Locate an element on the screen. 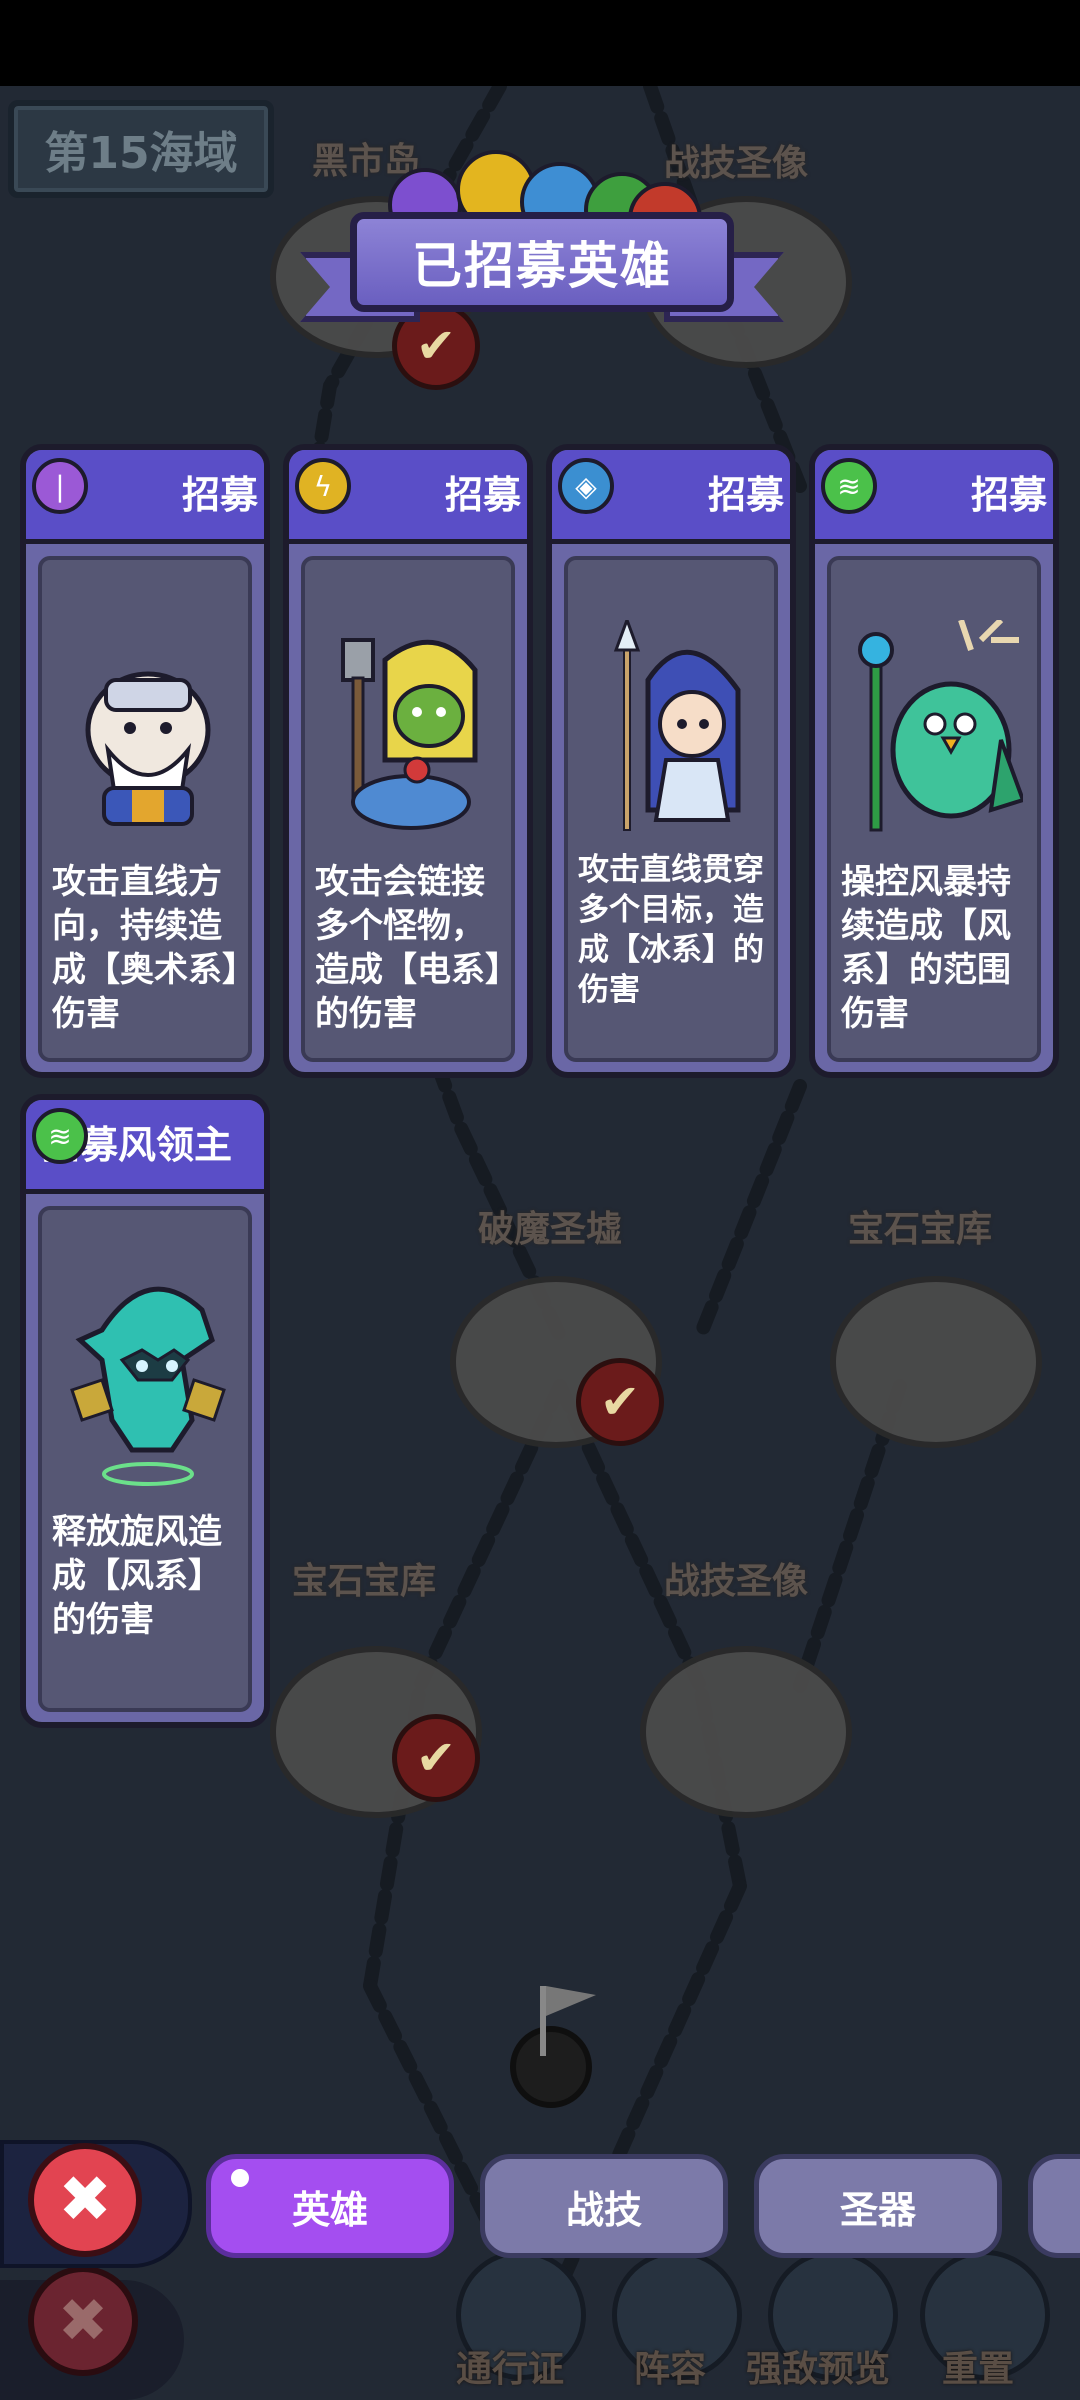  card-description: 攻击直线贯穿多个目标，造成【冰系】的伤害 is located at coordinates (671, 930).